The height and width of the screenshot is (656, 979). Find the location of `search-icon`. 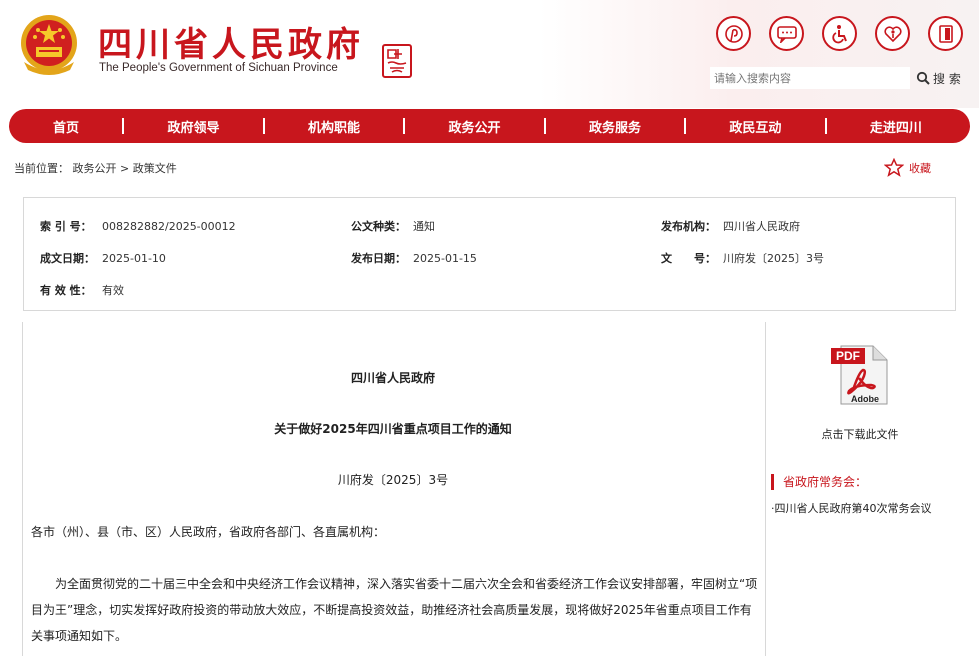

search-icon is located at coordinates (923, 78).